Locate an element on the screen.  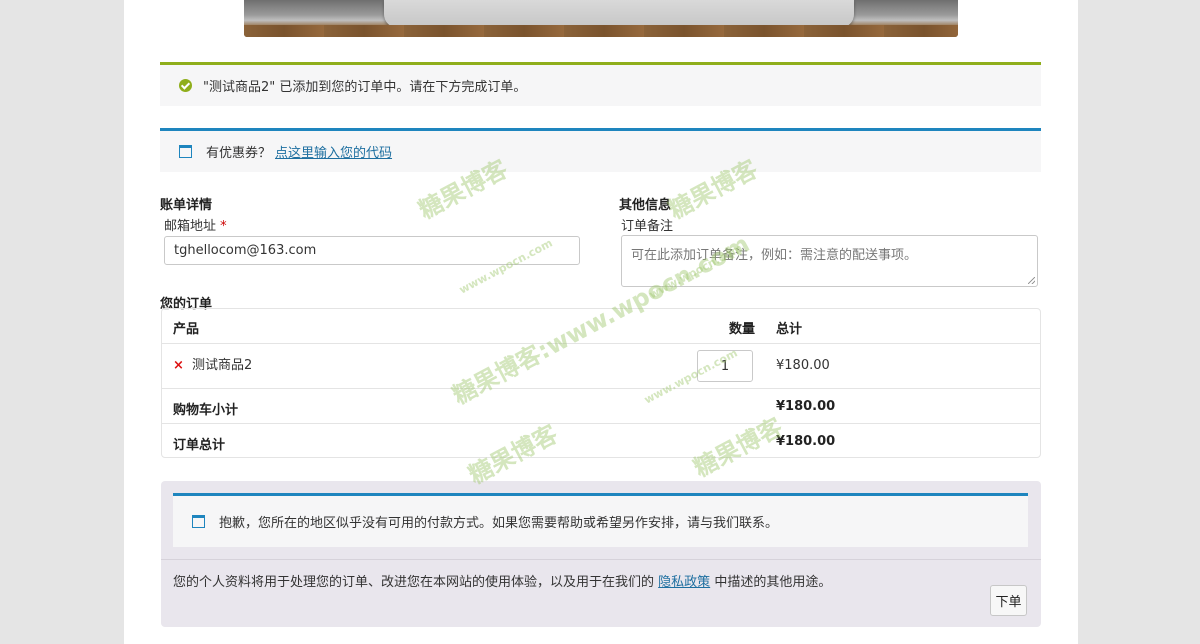
subtotal-row: 购物车小计 ¥180.00 is located at coordinates (601, 406).